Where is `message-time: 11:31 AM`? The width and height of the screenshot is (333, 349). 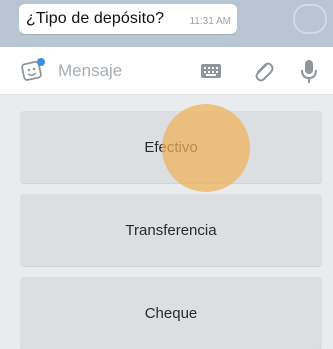
message-time: 11:31 AM is located at coordinates (210, 21).